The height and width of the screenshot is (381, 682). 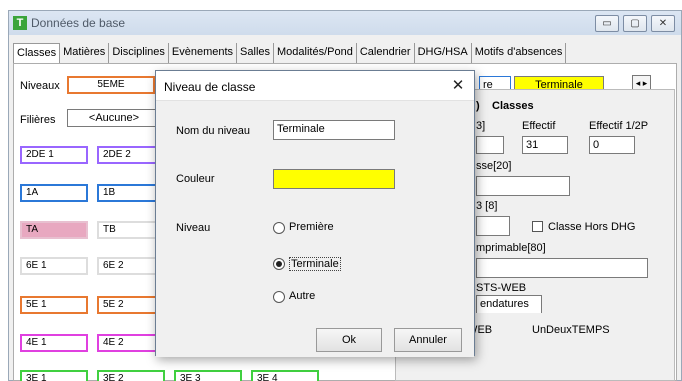 What do you see at coordinates (37, 53) in the screenshot?
I see `tab-classes: Classes` at bounding box center [37, 53].